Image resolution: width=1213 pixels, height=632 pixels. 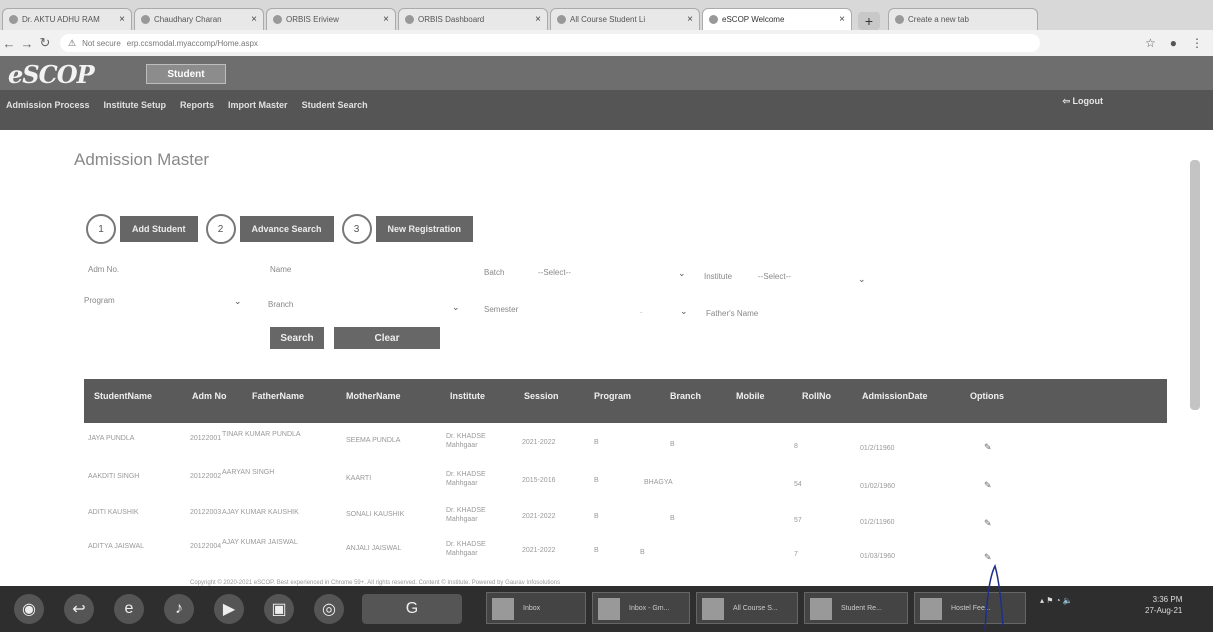 What do you see at coordinates (206, 546) in the screenshot?
I see `cell-adm: 20122004` at bounding box center [206, 546].